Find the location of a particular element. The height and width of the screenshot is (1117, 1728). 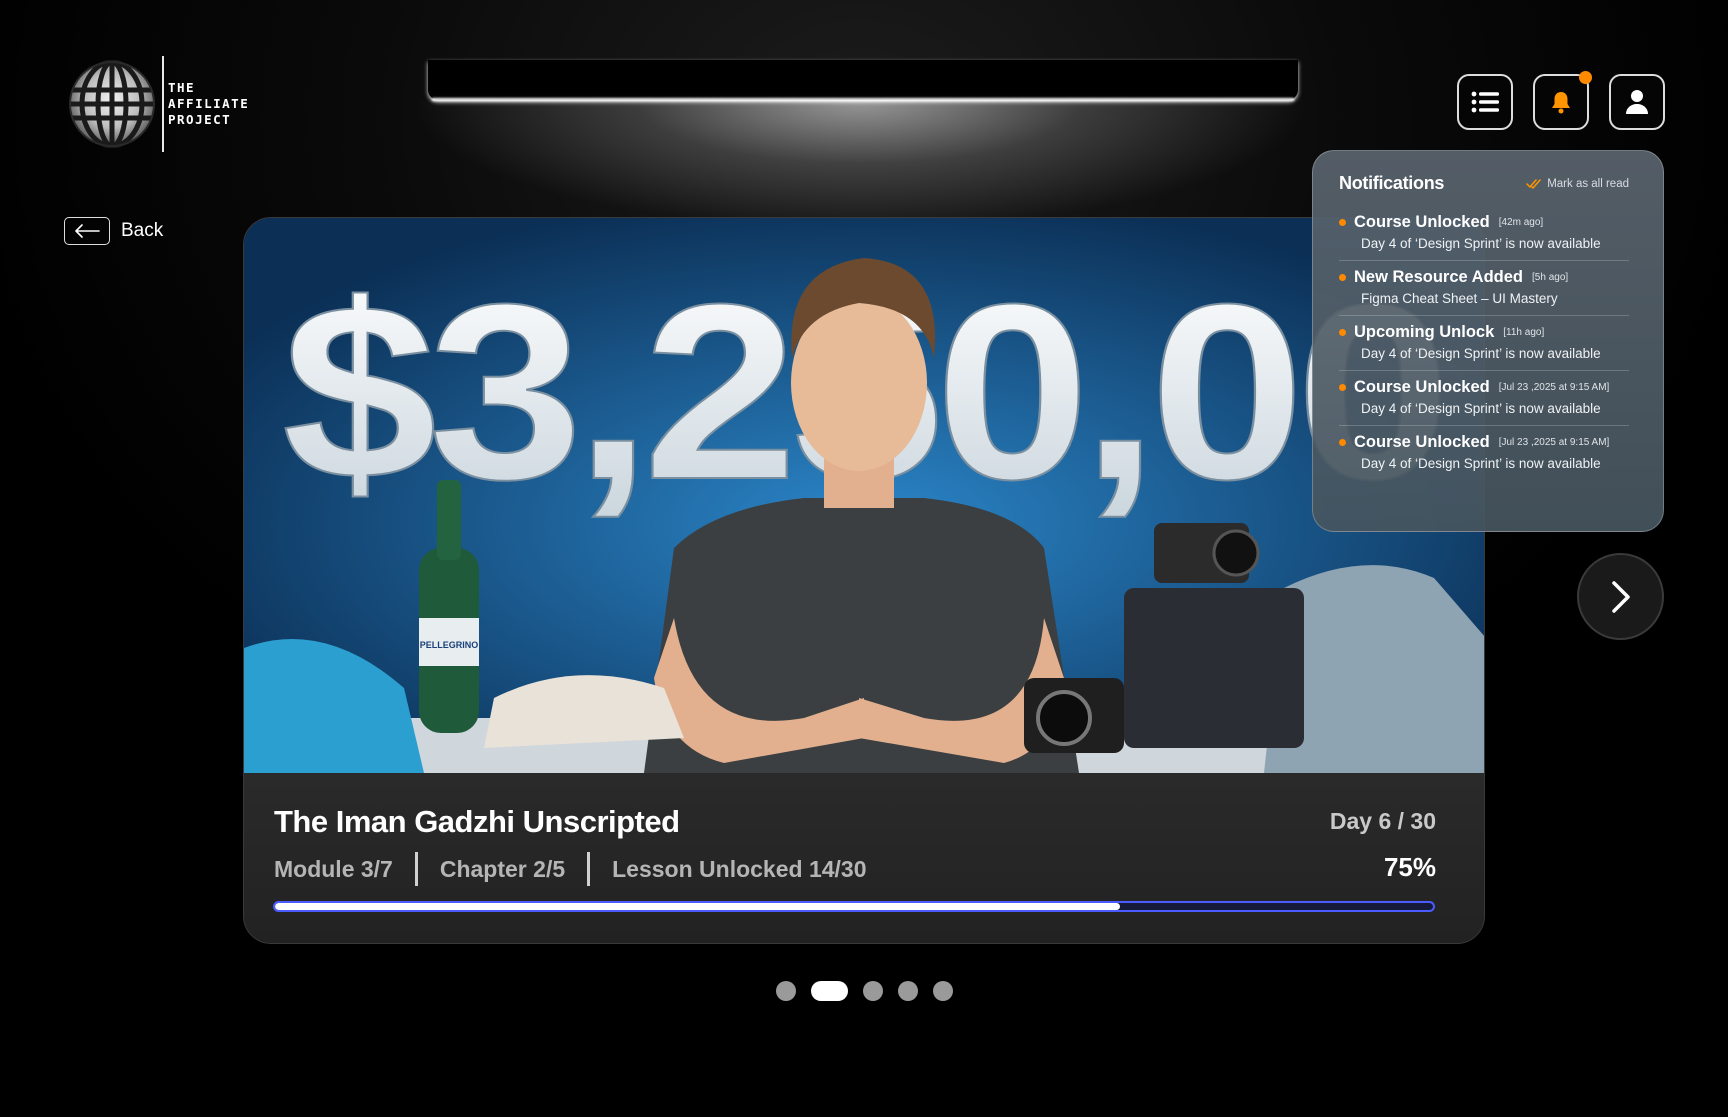

brand-logo: THE AFFILIATE PROJECT is located at coordinates (158, 104).